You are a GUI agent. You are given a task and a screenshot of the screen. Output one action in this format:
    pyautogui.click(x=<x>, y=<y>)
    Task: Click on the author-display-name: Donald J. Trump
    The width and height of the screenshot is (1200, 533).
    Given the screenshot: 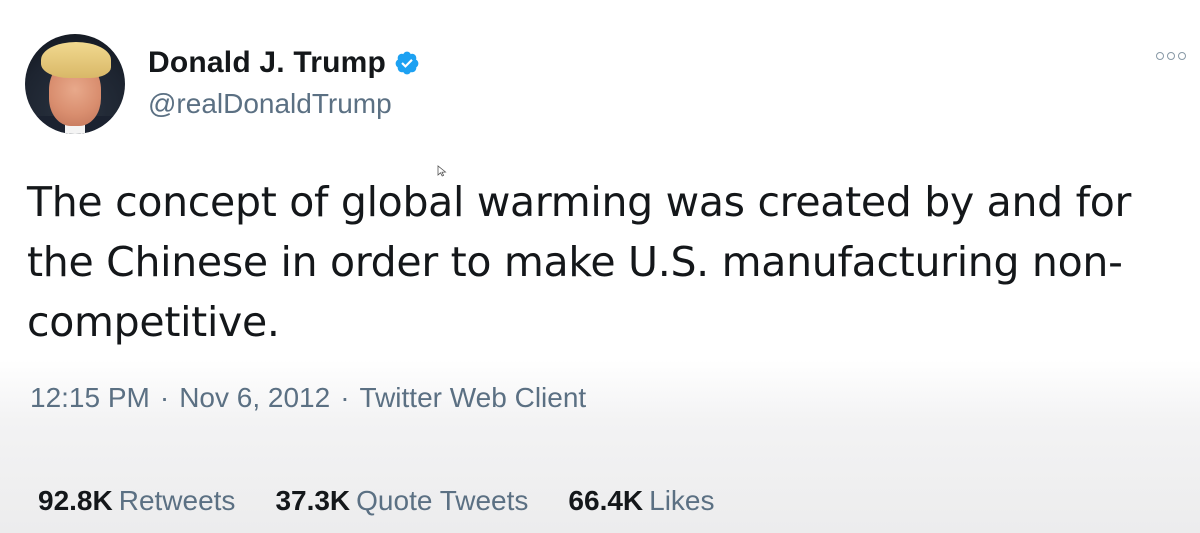 What is the action you would take?
    pyautogui.click(x=267, y=63)
    